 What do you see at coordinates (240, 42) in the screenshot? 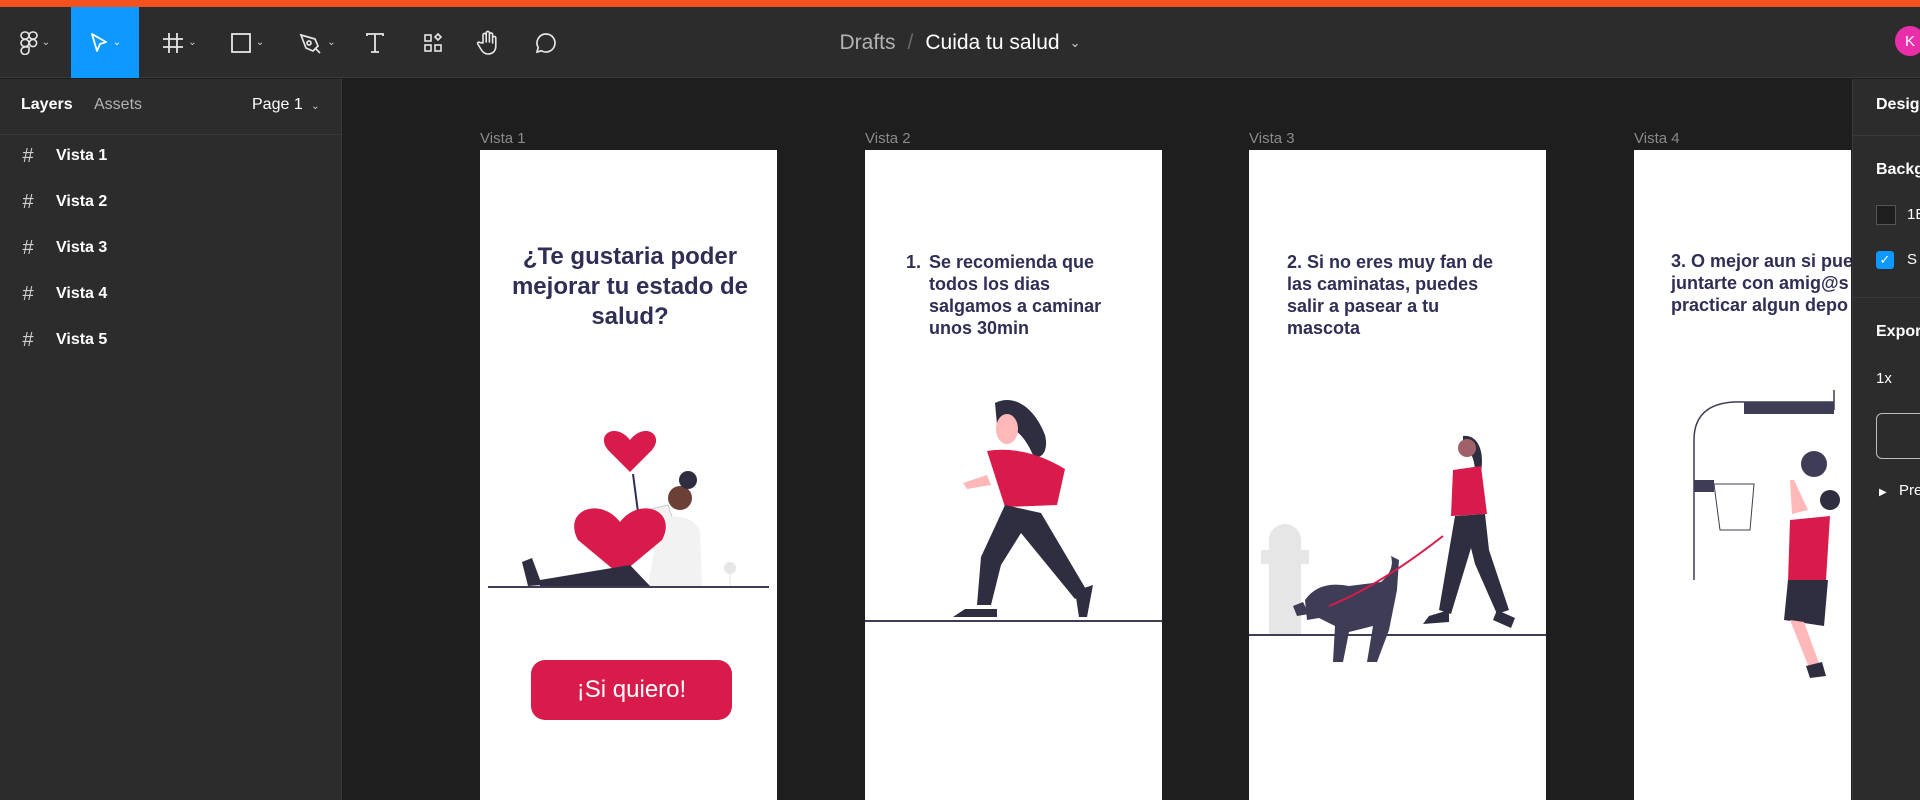
I see `shape-tool-icon` at bounding box center [240, 42].